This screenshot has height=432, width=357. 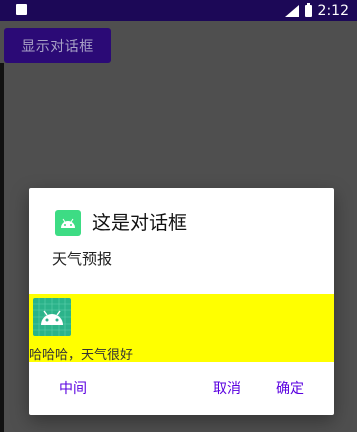 What do you see at coordinates (57, 45) in the screenshot?
I see `show-dialog-button: 显示对话框` at bounding box center [57, 45].